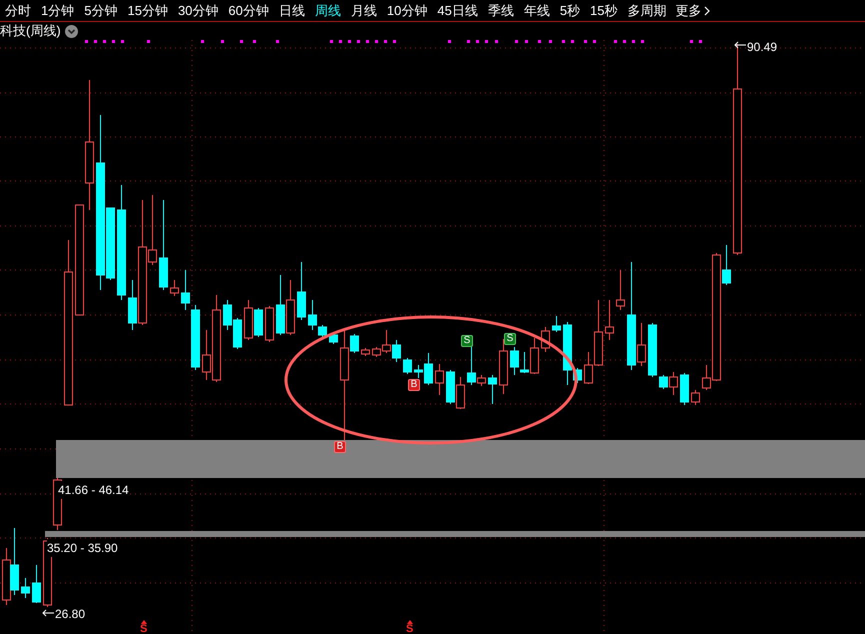  What do you see at coordinates (536, 10) in the screenshot?
I see `period-tab: 年线` at bounding box center [536, 10].